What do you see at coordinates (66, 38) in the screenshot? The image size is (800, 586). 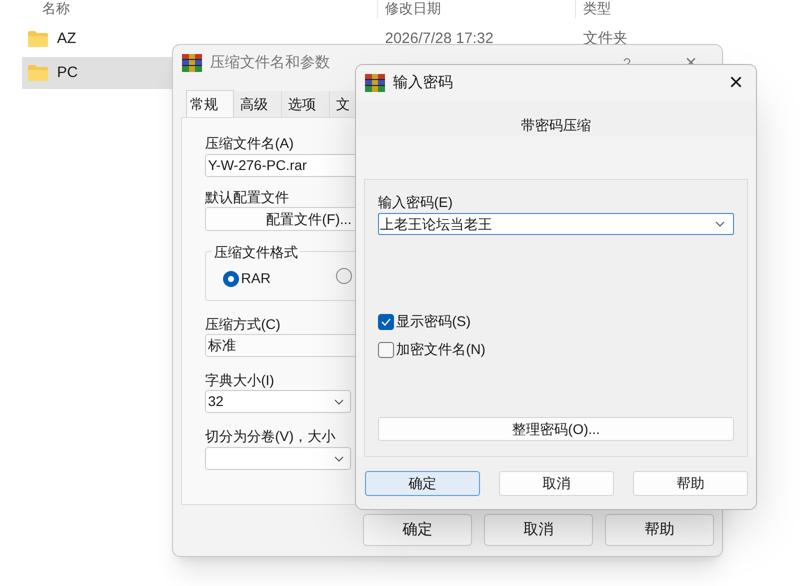 I see `file-name: AZ` at bounding box center [66, 38].